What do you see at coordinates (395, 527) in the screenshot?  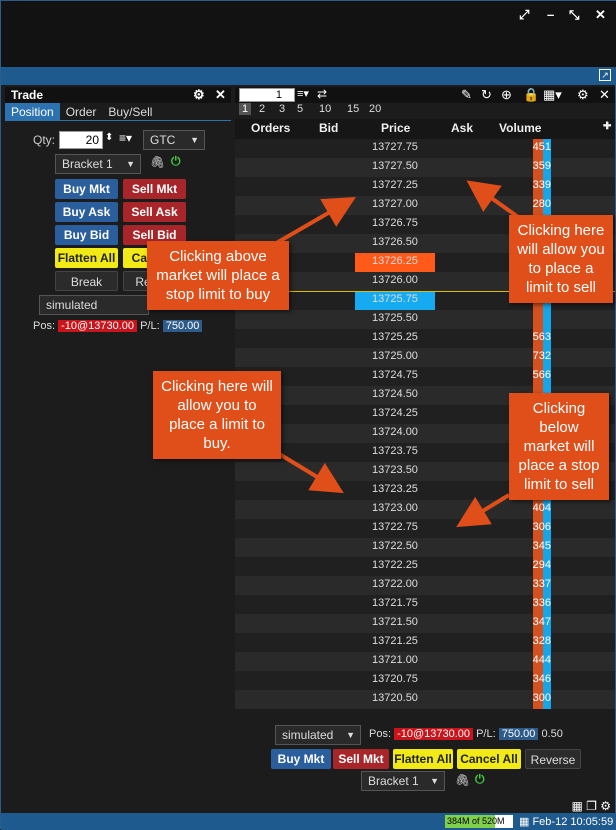 I see `price-cell: 13722.75` at bounding box center [395, 527].